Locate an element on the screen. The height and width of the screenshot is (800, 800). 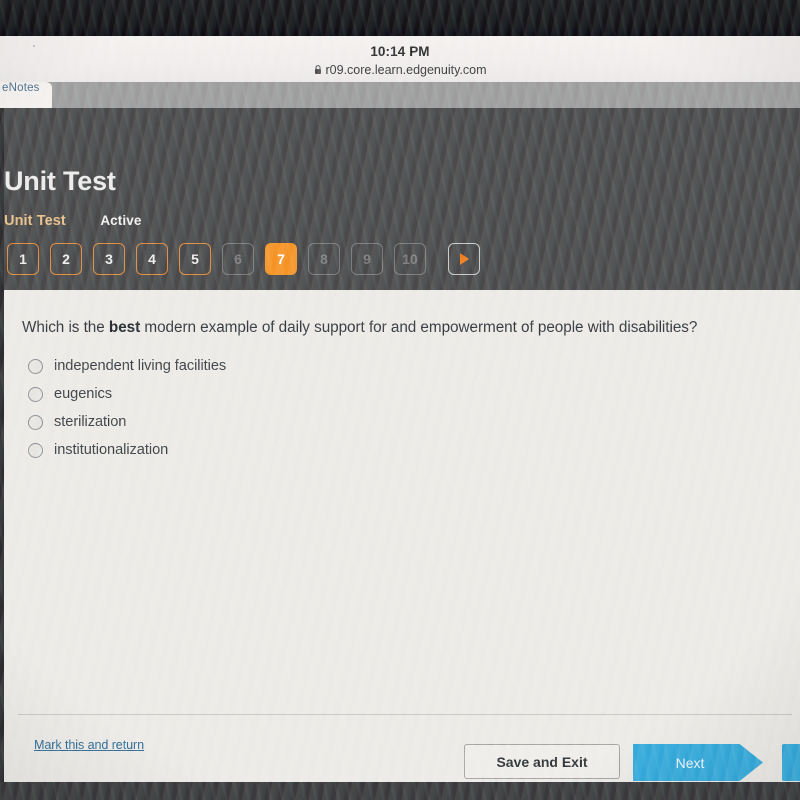
pager-item-1: 1 is located at coordinates (23, 259).